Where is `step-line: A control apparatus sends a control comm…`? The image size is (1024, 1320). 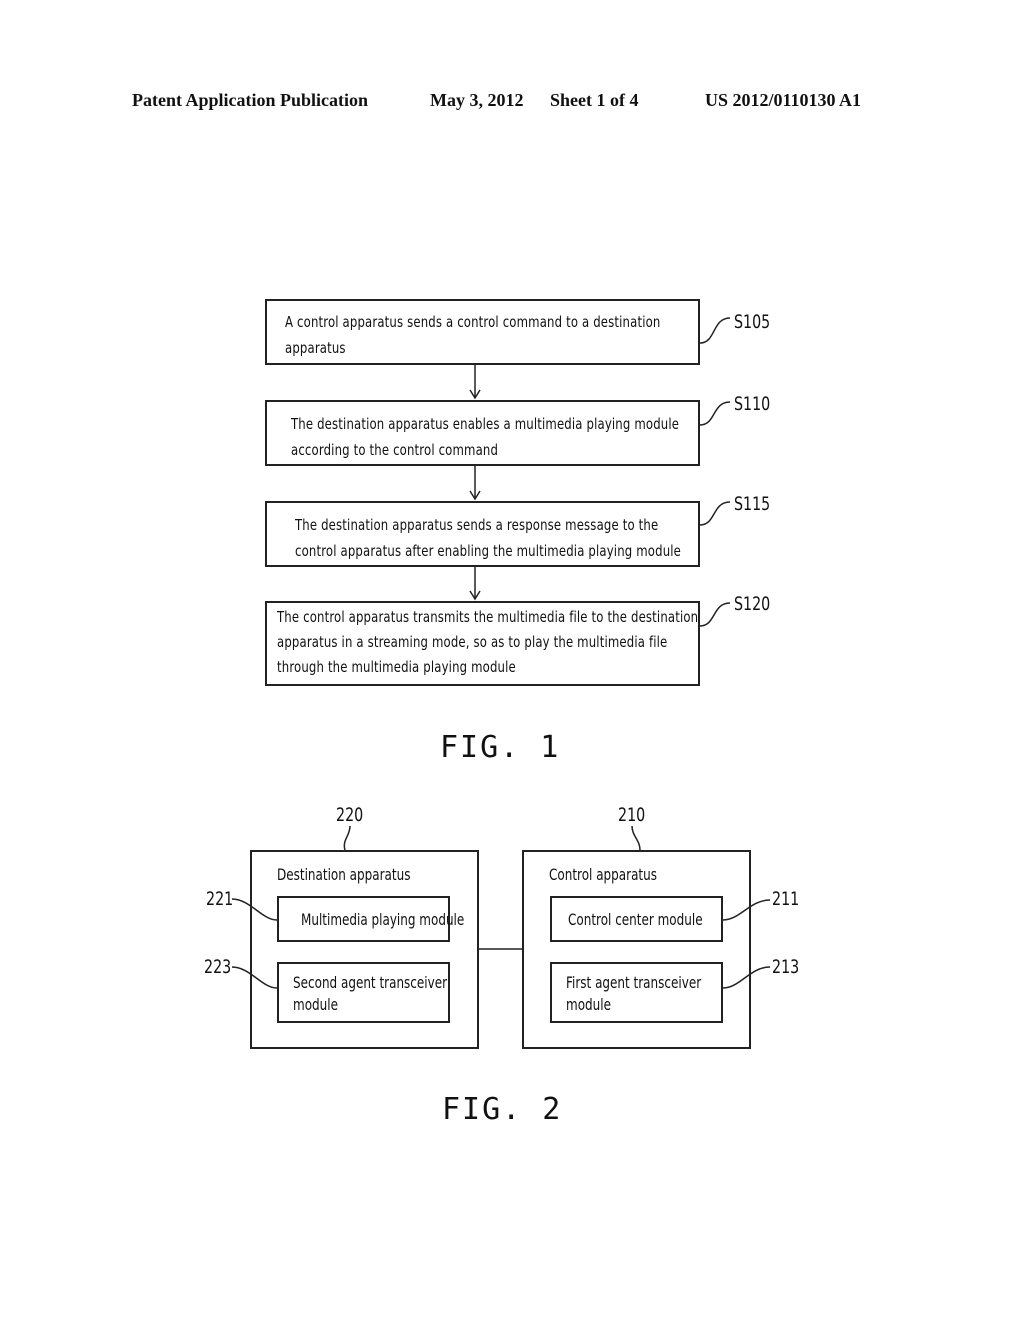
step-line: A control apparatus sends a control comm… is located at coordinates (473, 322).